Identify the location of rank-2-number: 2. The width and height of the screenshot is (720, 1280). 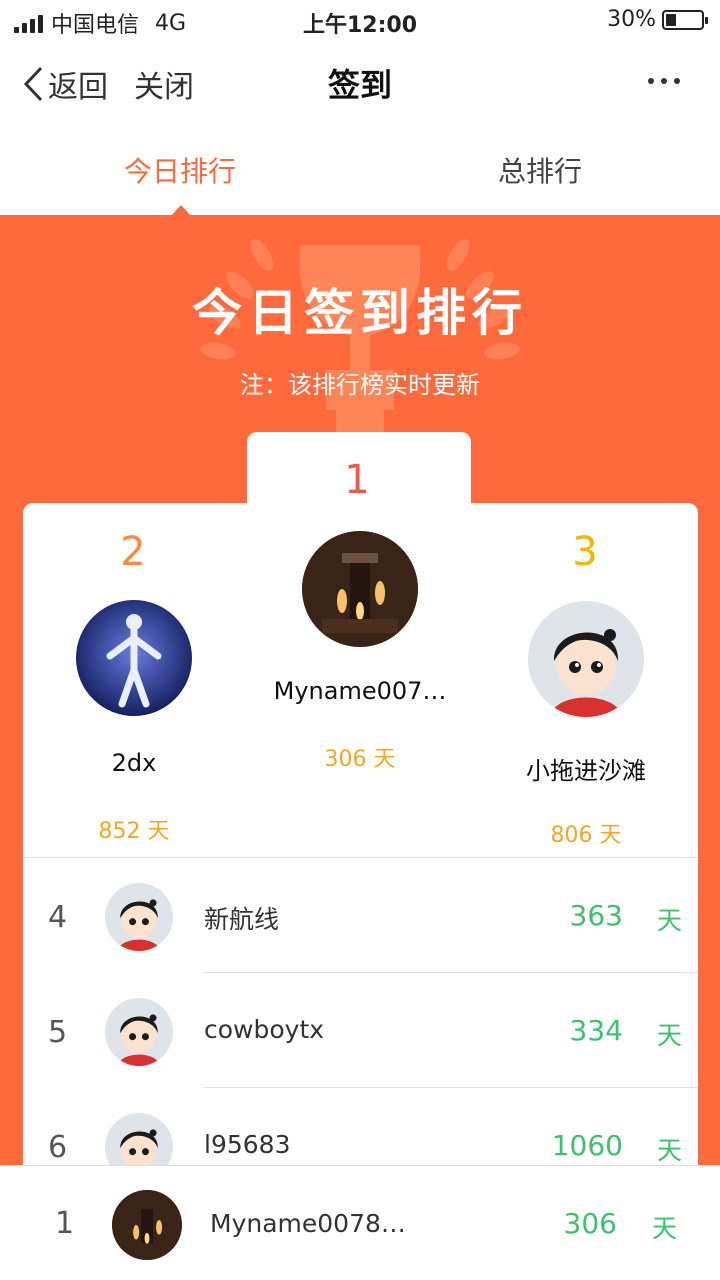
(133, 552).